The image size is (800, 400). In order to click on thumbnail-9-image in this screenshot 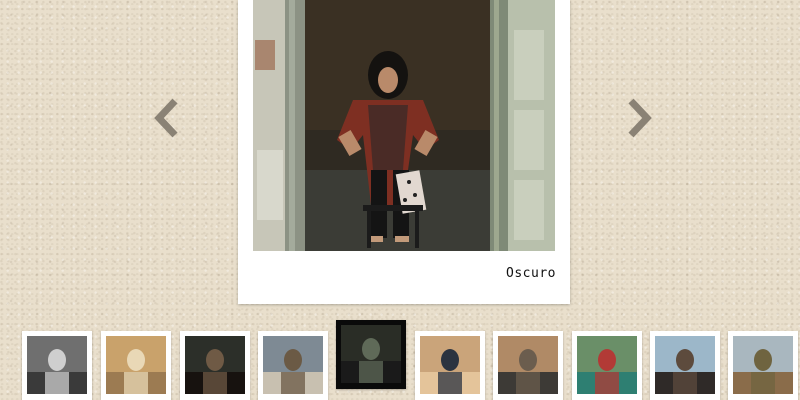, I will do `click(685, 365)`.